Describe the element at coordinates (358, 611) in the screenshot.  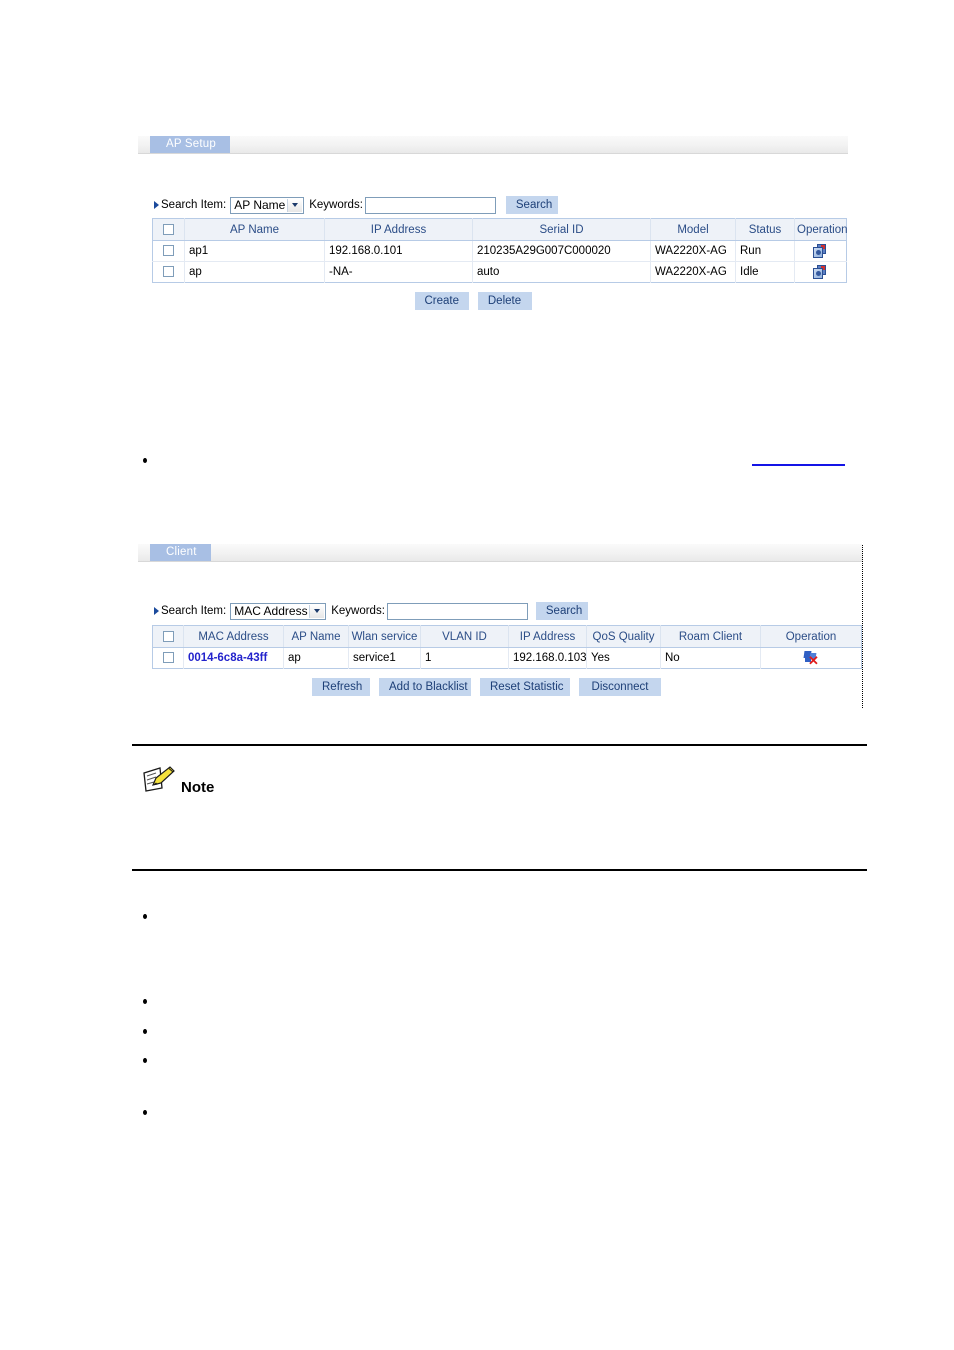
I see `client-keywords-label: Keywords:` at that location.